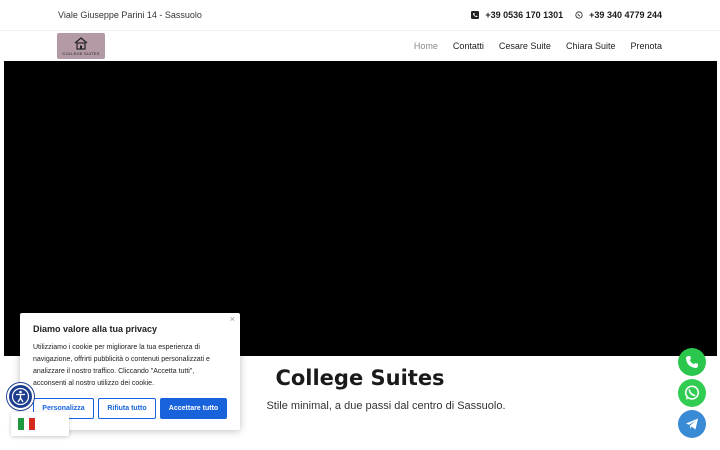 The image size is (720, 450). What do you see at coordinates (468, 46) in the screenshot?
I see `nav-item-contatti: Contatti` at bounding box center [468, 46].